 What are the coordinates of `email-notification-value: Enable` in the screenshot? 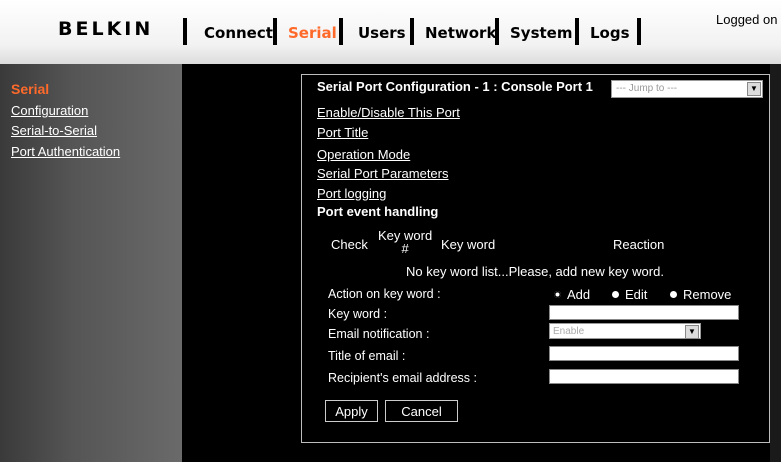 It's located at (569, 331).